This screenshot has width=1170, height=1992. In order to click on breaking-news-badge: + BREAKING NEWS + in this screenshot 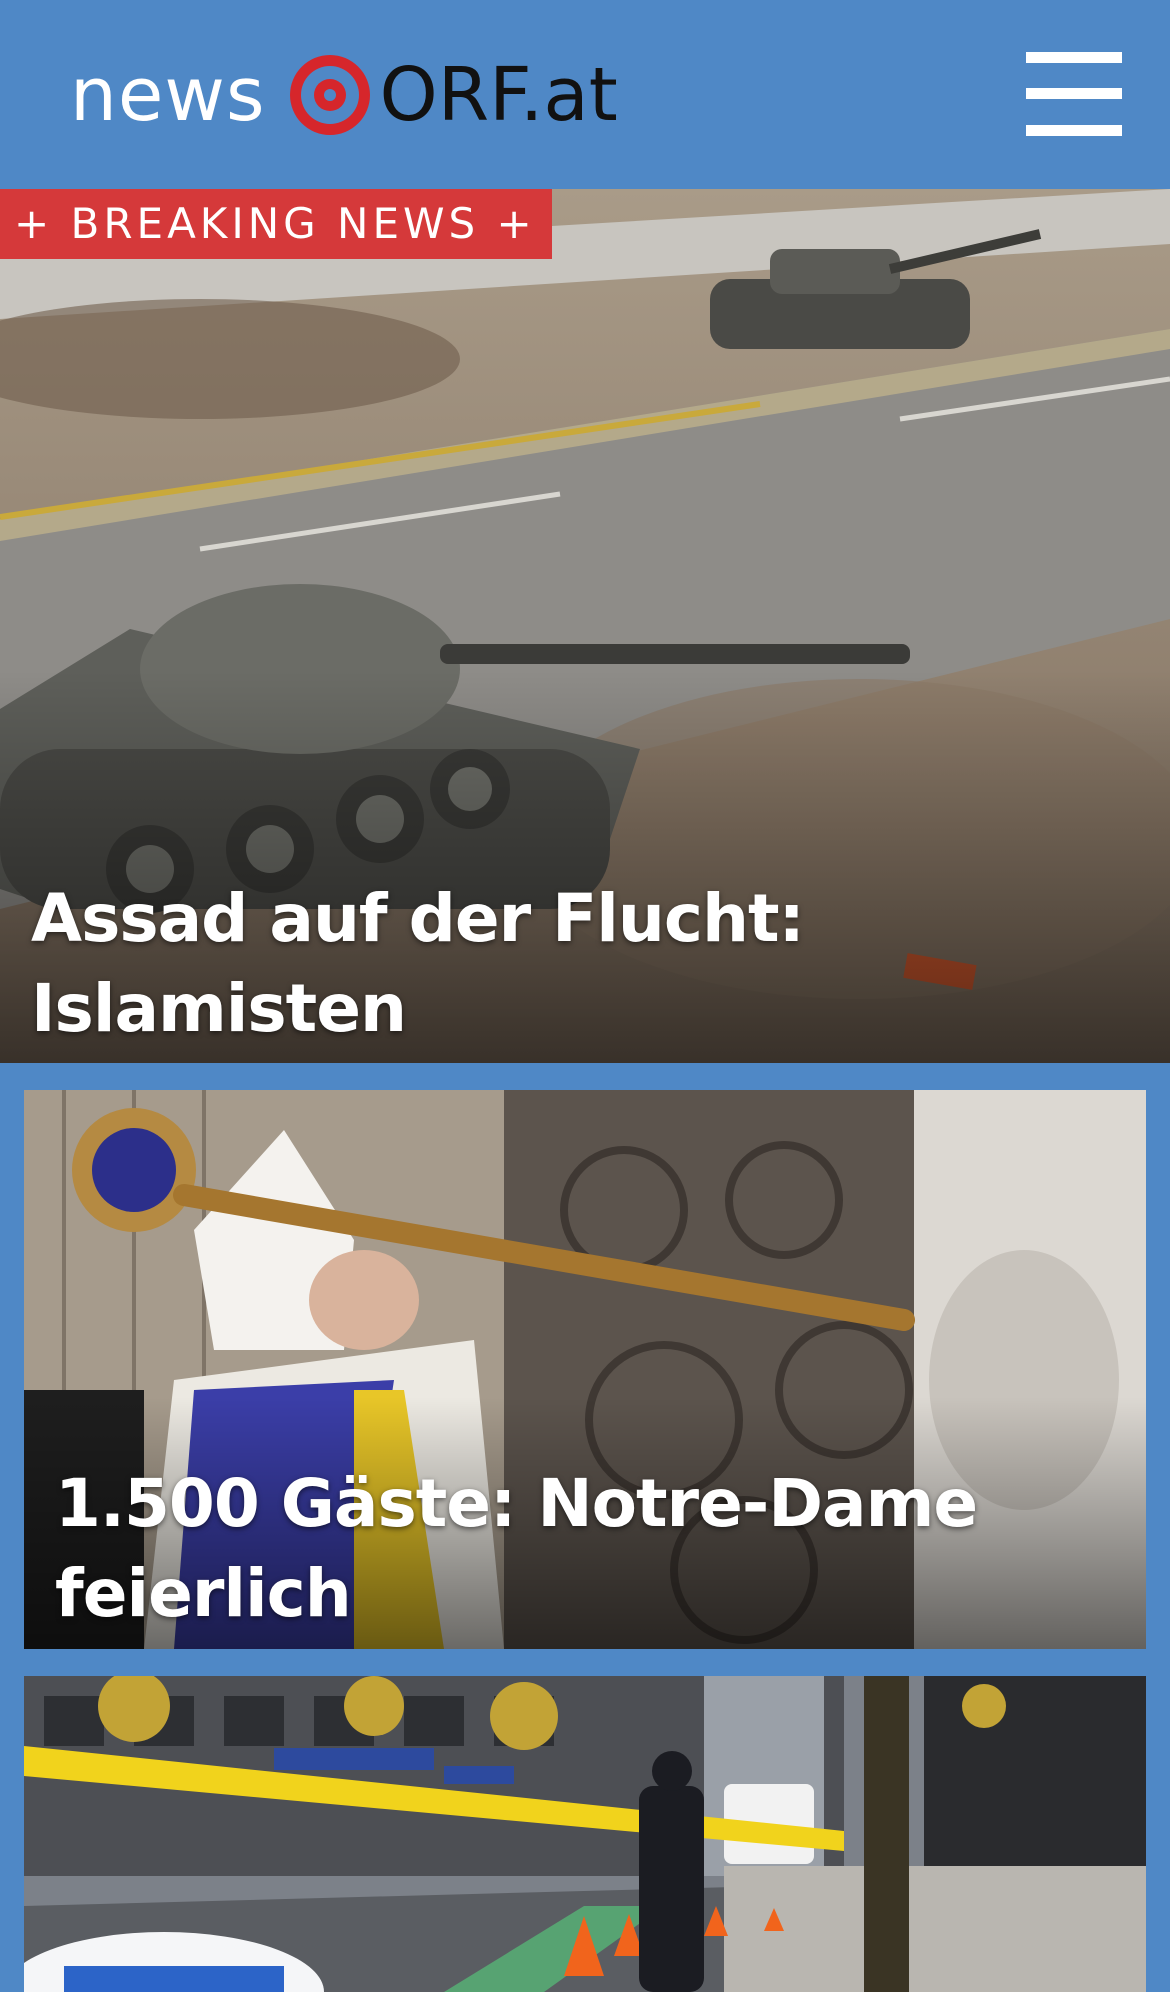, I will do `click(276, 224)`.